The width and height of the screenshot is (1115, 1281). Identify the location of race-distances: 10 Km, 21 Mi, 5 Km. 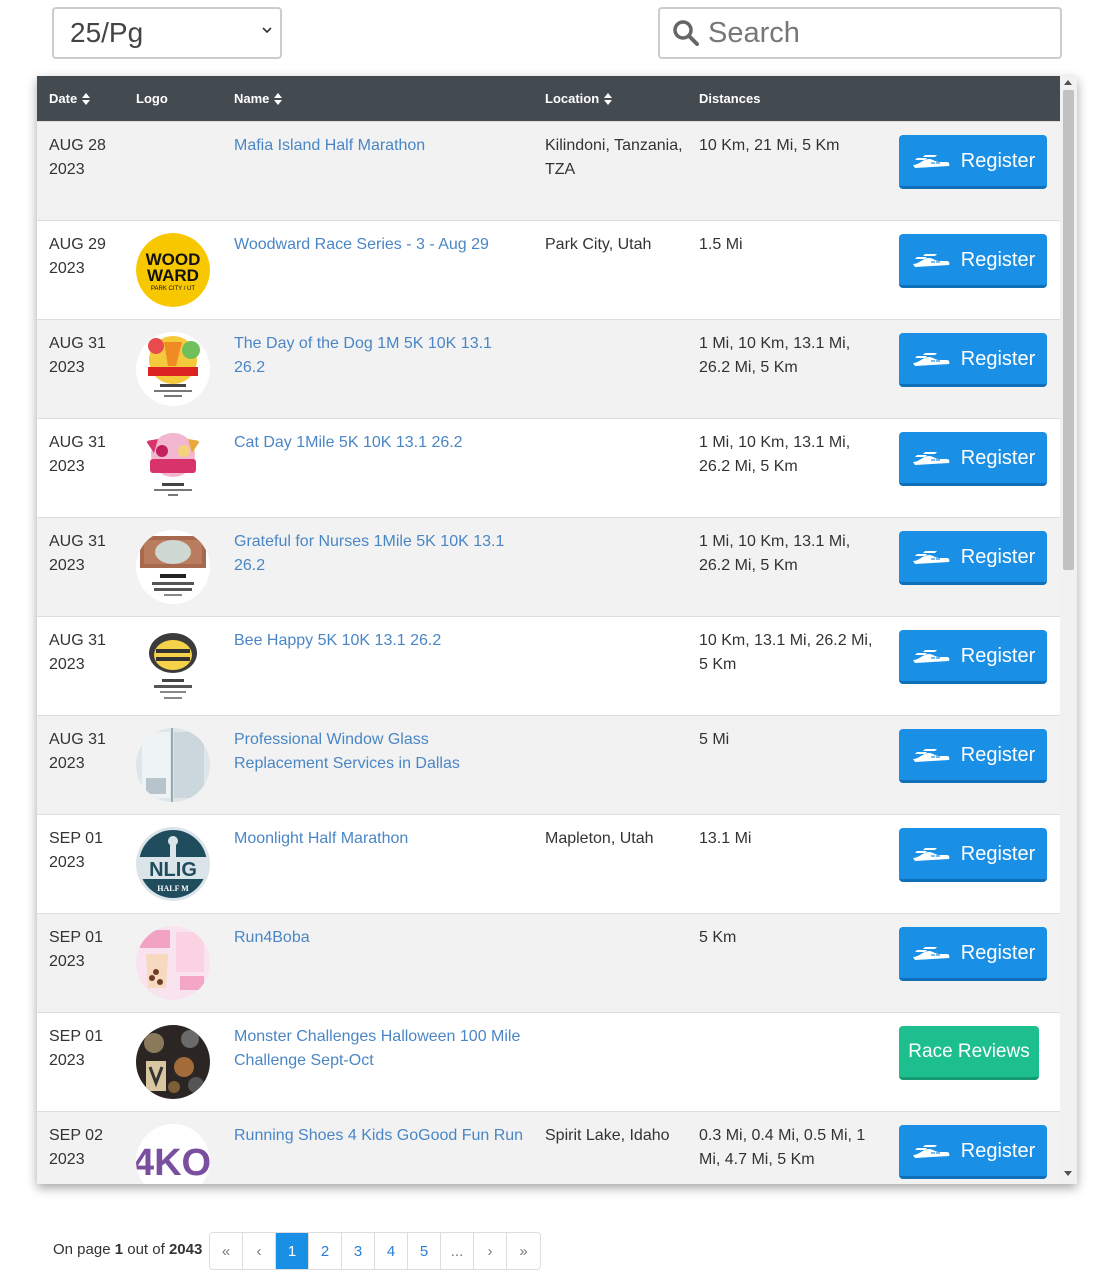
(769, 145).